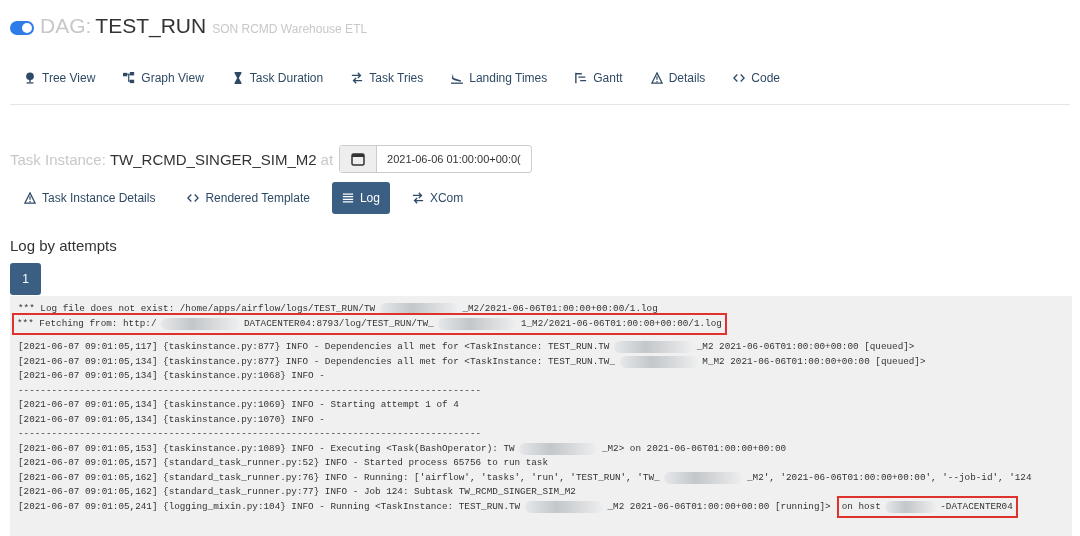  I want to click on dag-toggle, so click(22, 28).